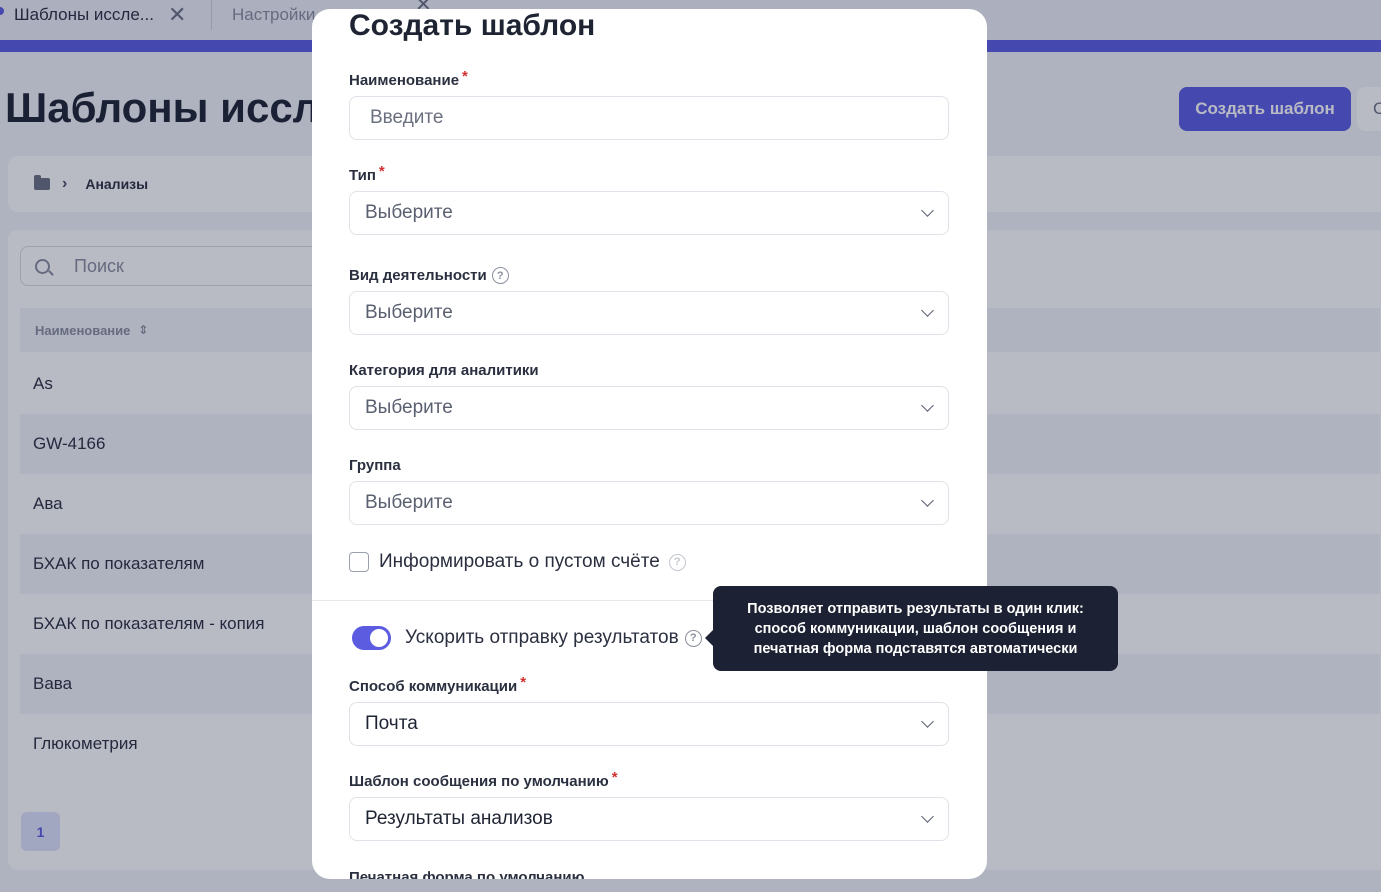  I want to click on msg-template-select-value: Результаты анализов, so click(459, 818).